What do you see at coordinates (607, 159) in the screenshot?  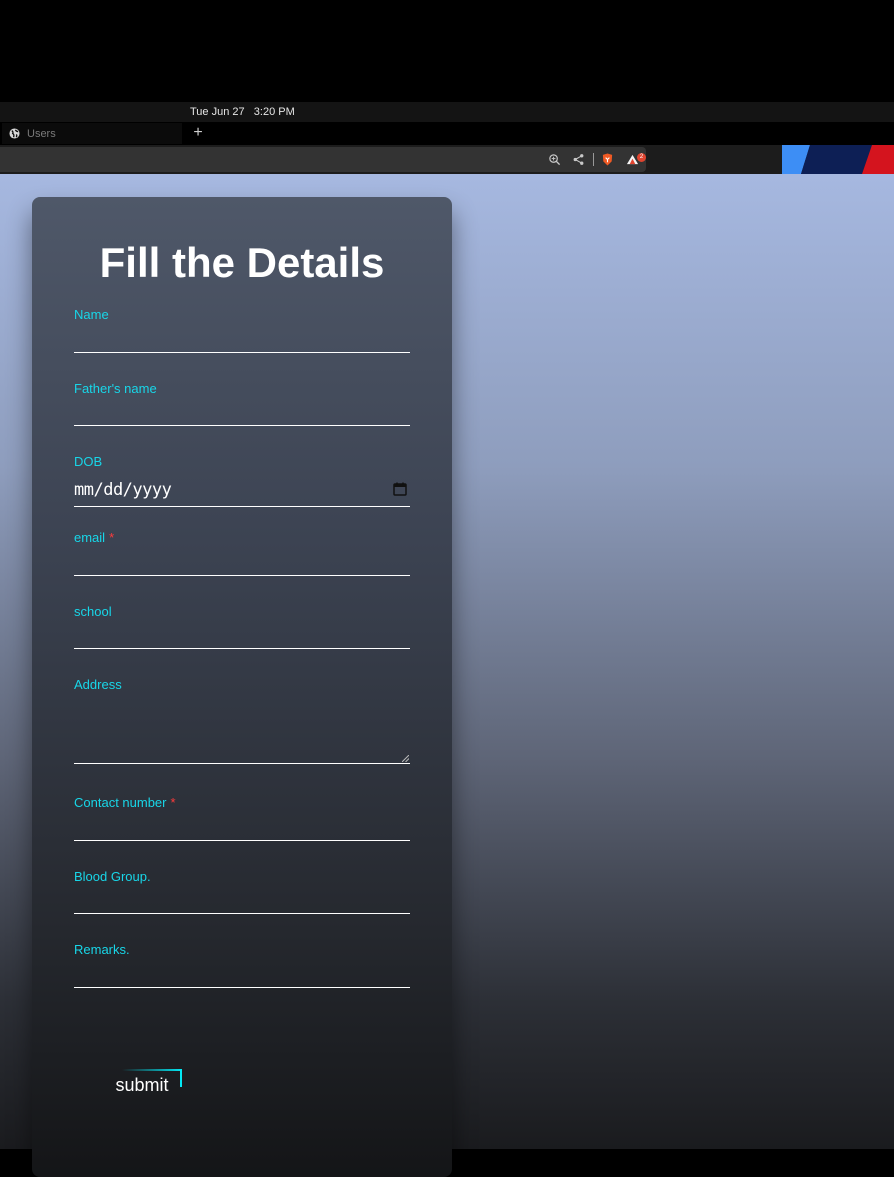 I see `brave-shield-icon` at bounding box center [607, 159].